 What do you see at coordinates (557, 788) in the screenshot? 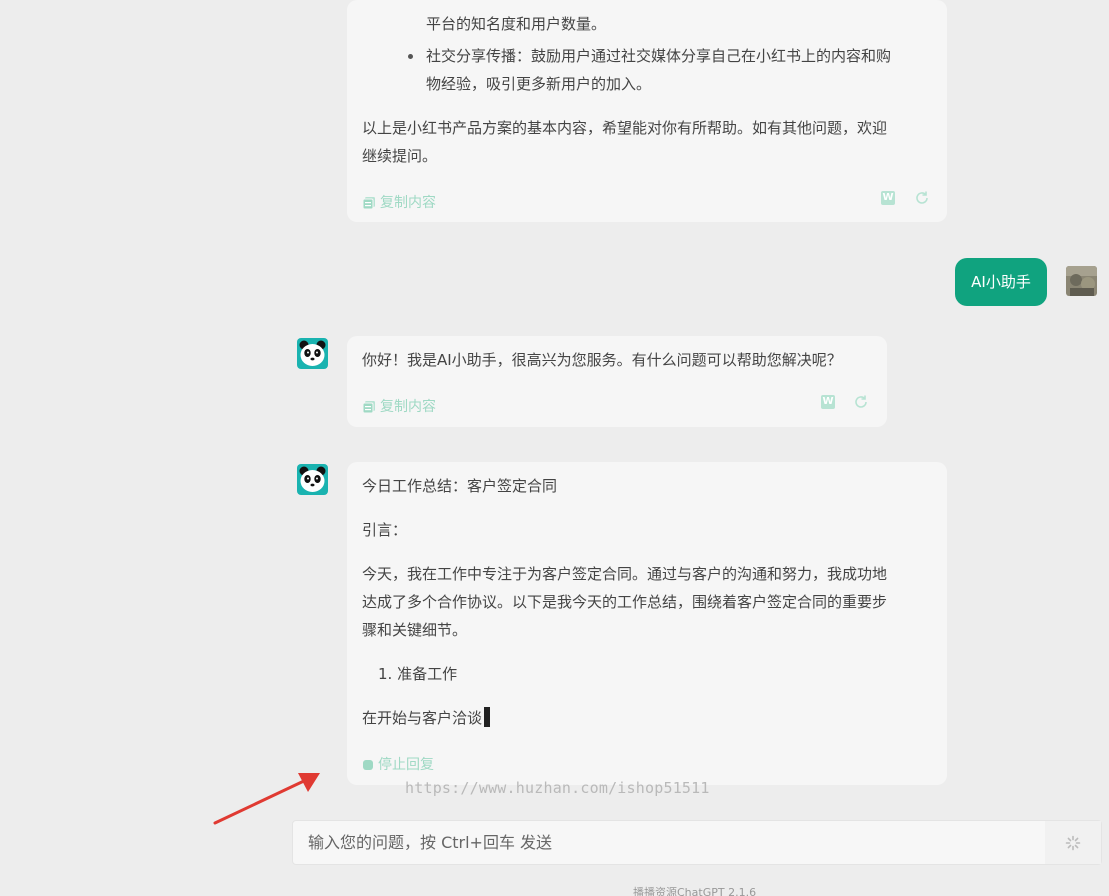
I see `watermark-url: https://www.huzhan.com/ishop51511` at bounding box center [557, 788].